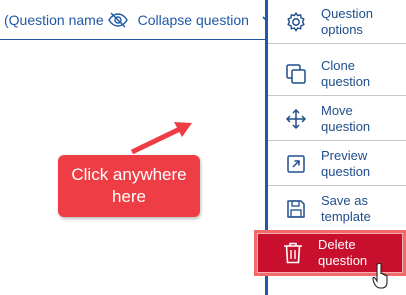 The width and height of the screenshot is (406, 295). What do you see at coordinates (296, 22) in the screenshot?
I see `gear-icon` at bounding box center [296, 22].